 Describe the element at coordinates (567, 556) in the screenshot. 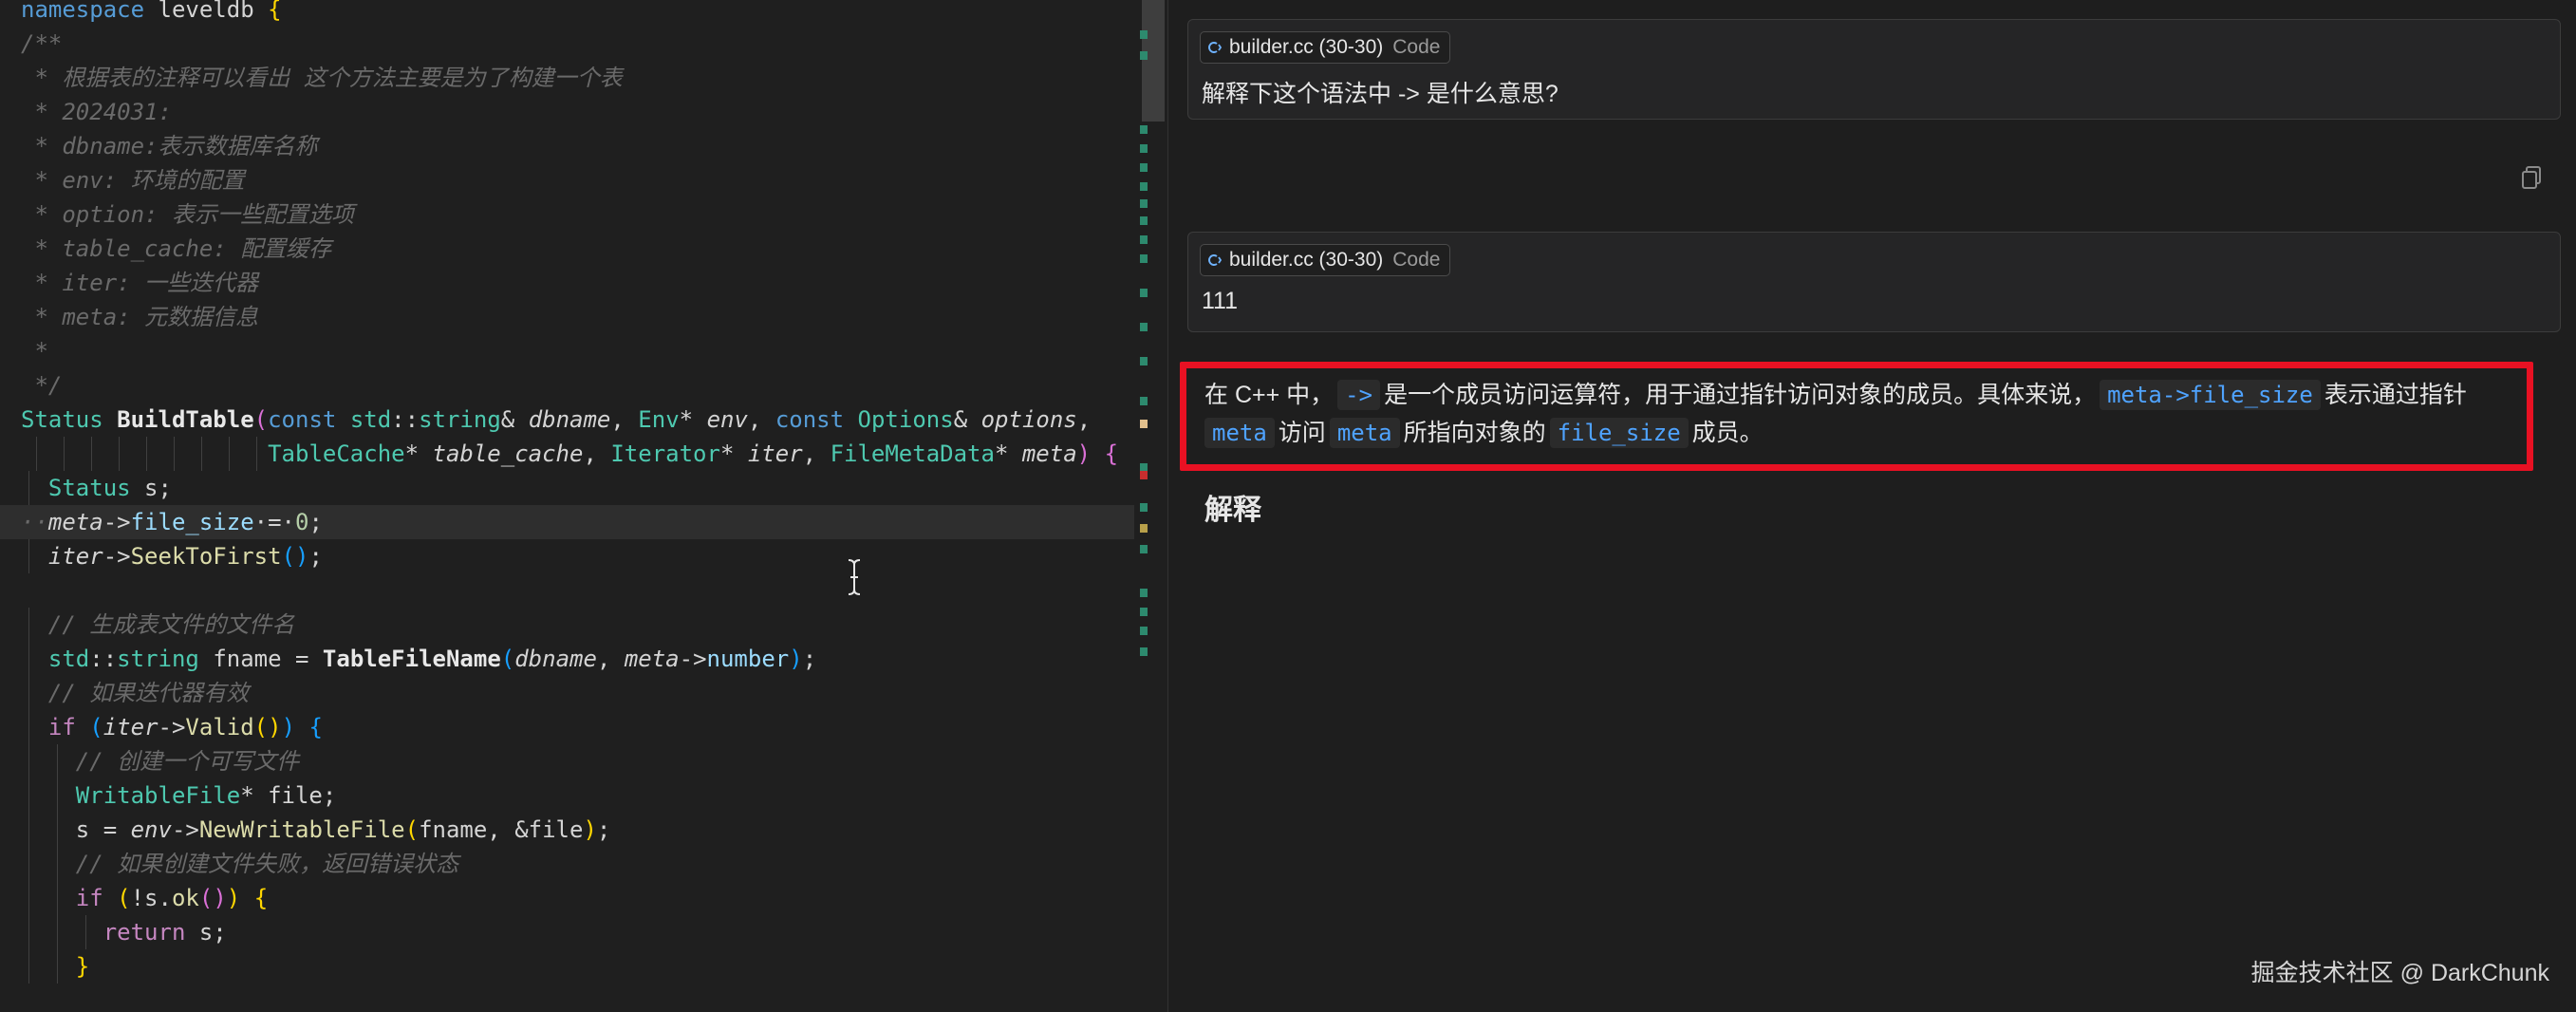

I see `code-line: iter->SeekToFirst();` at that location.